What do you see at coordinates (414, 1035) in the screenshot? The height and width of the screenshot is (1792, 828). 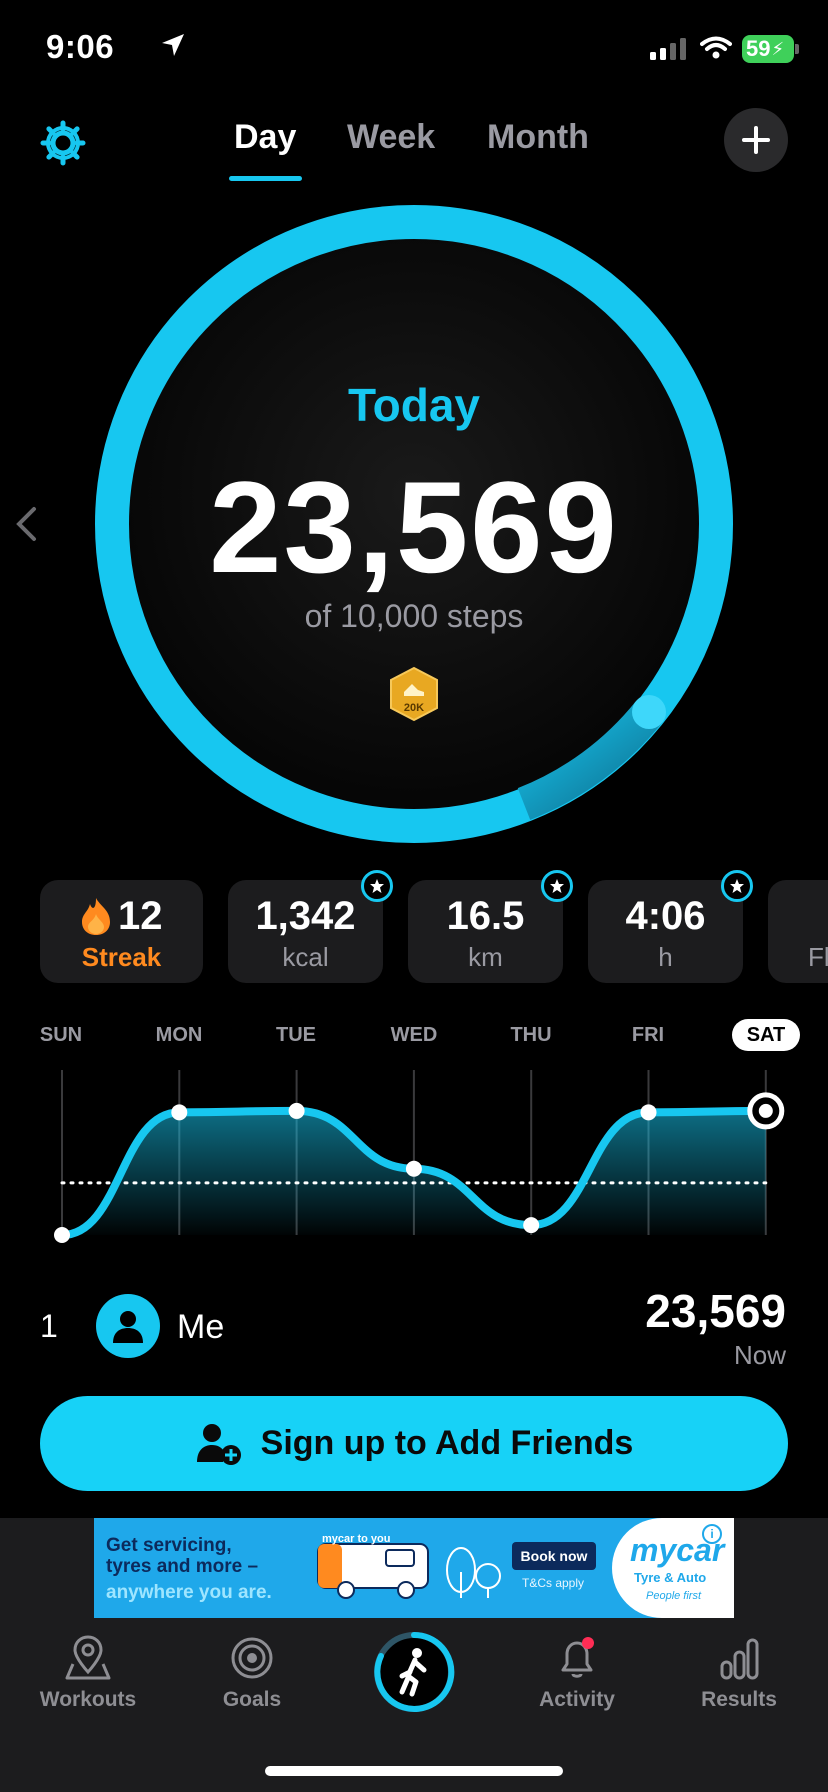 I see `day-label-wed: WED` at bounding box center [414, 1035].